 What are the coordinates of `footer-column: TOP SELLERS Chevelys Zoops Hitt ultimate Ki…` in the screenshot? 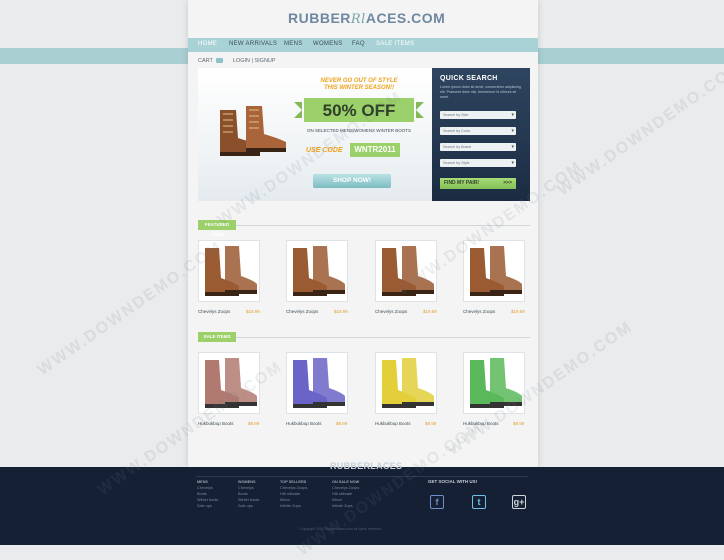 It's located at (293, 494).